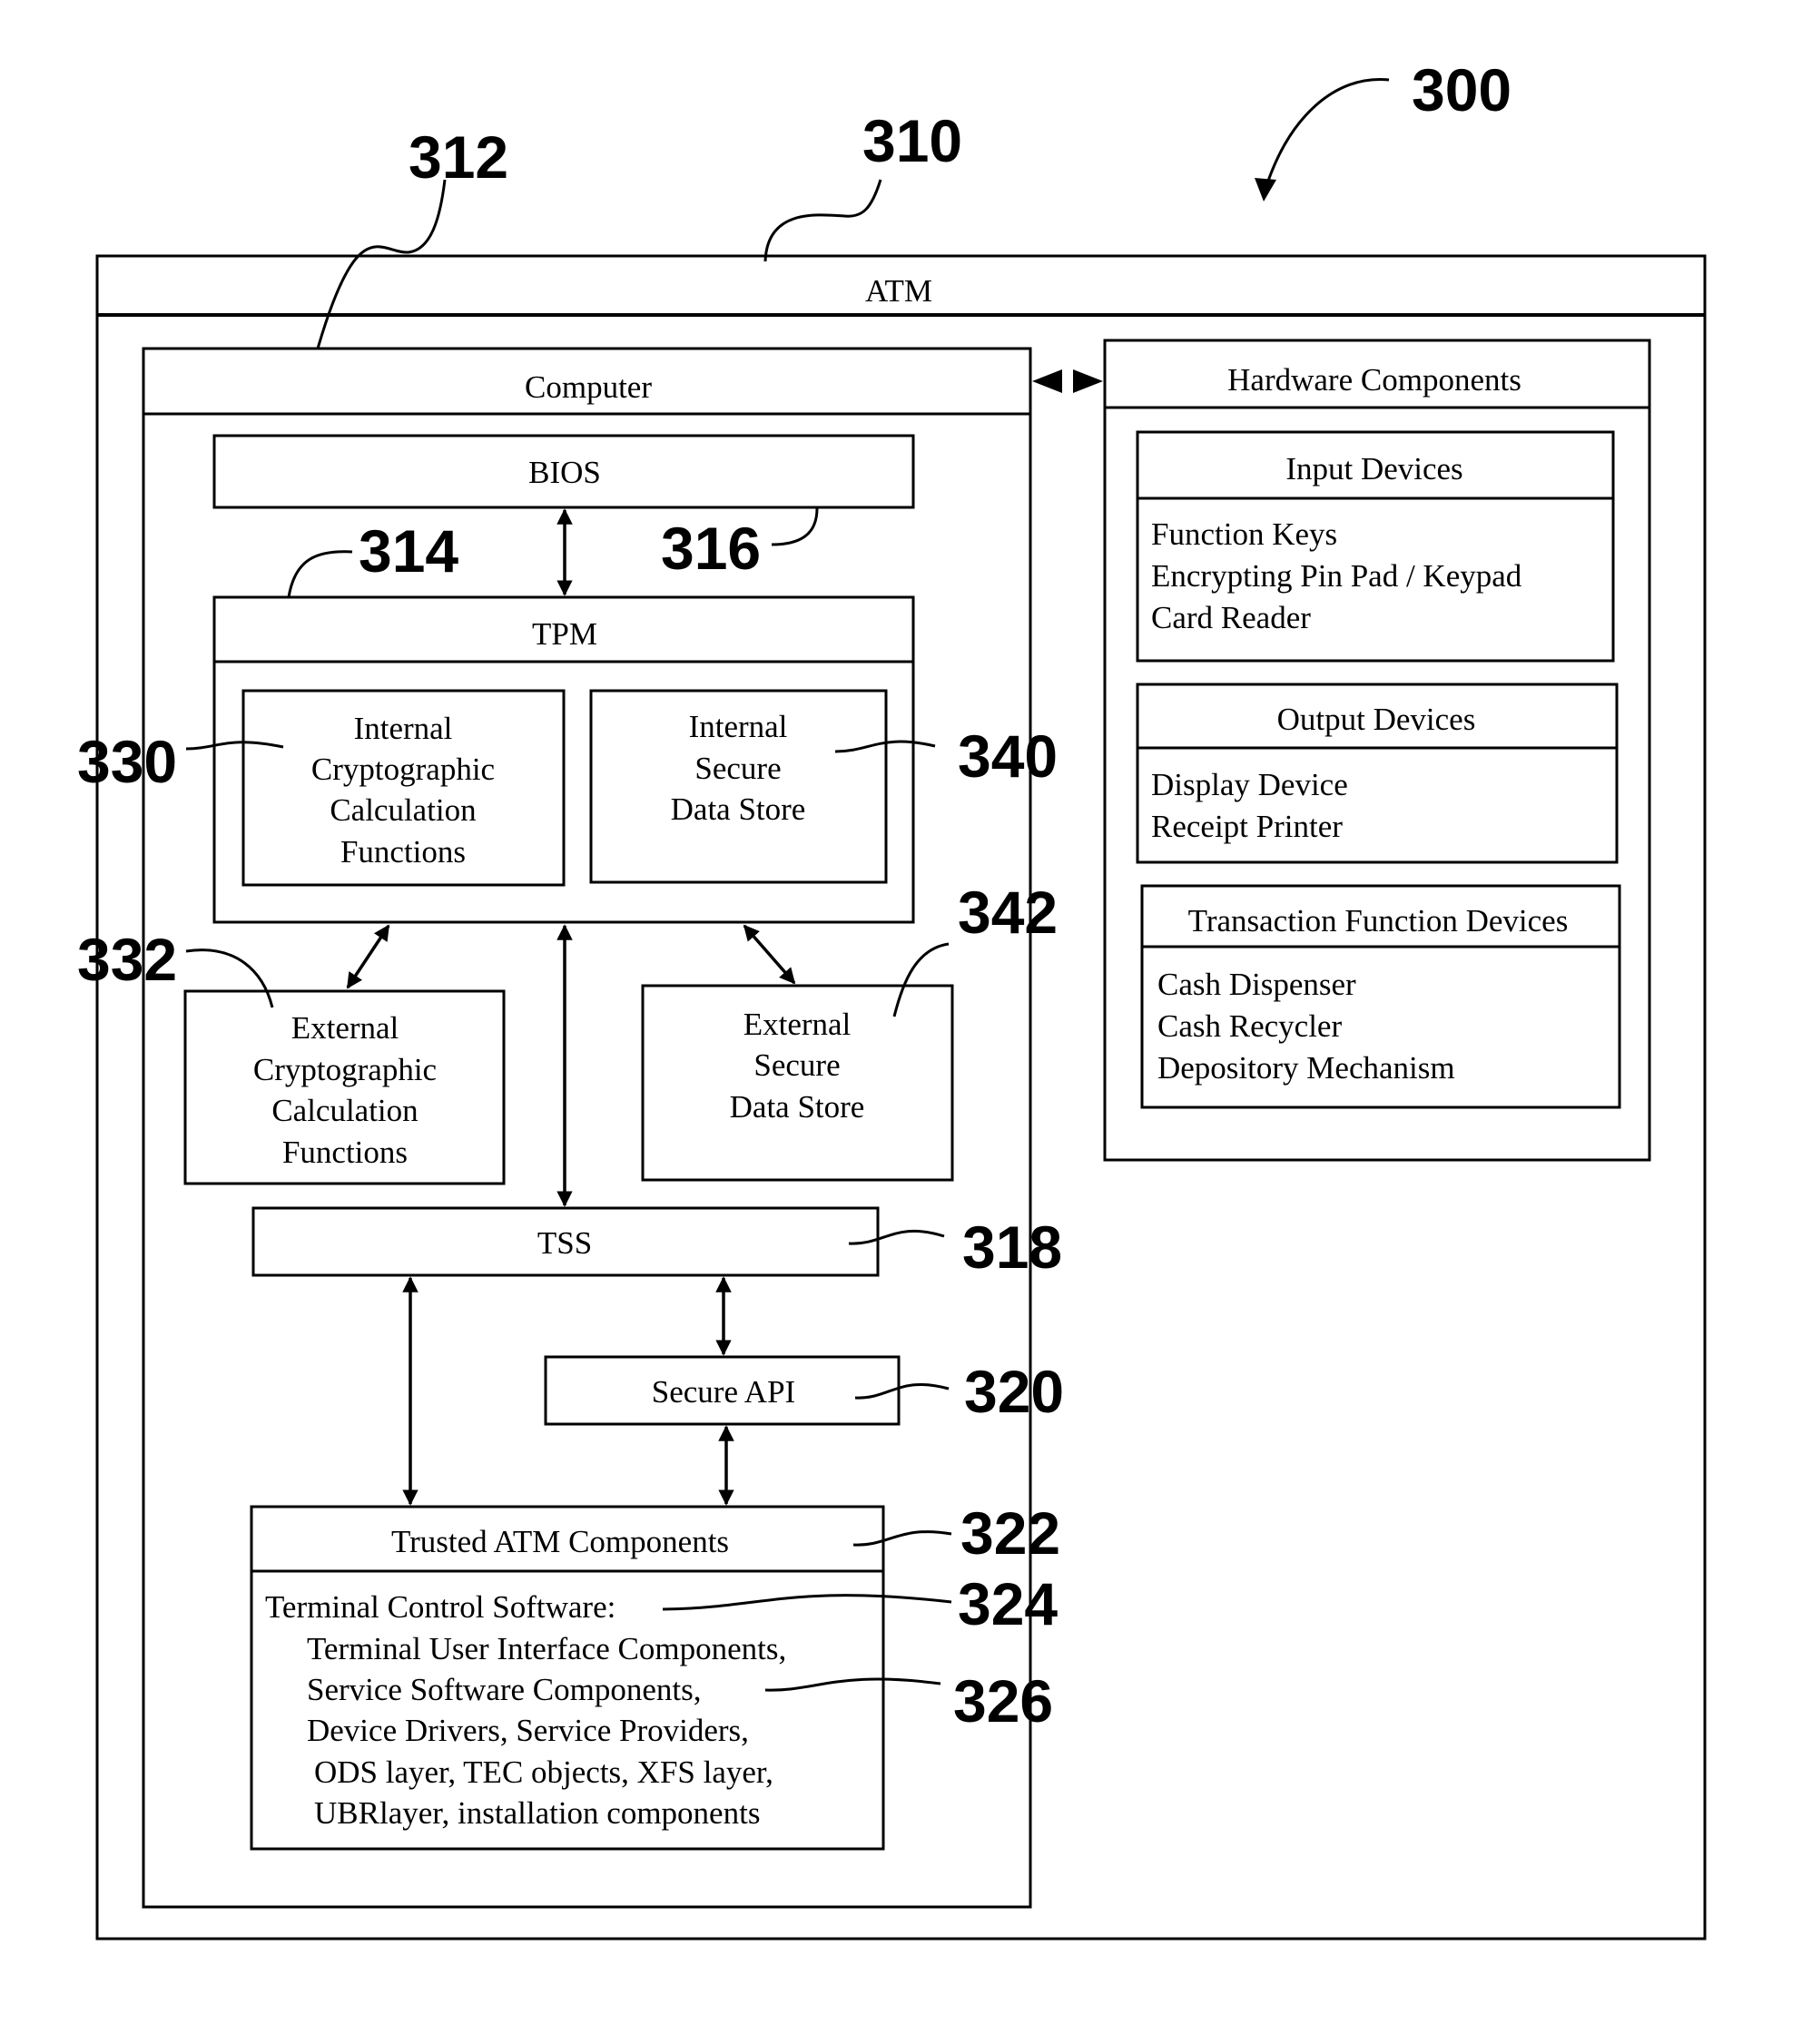  Describe the element at coordinates (1014, 1391) in the screenshot. I see `ref-320: 320` at that location.